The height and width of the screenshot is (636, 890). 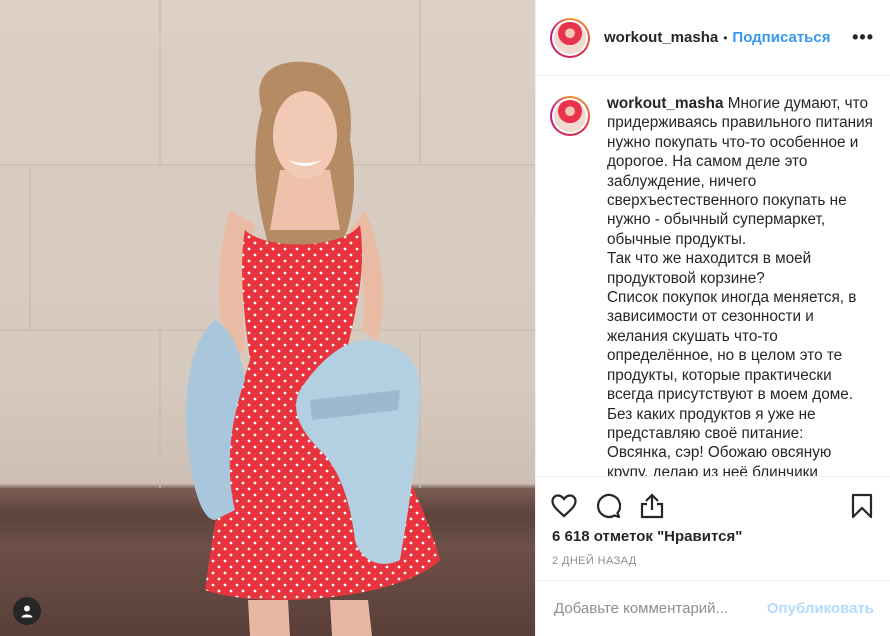 What do you see at coordinates (652, 506) in the screenshot?
I see `share-icon` at bounding box center [652, 506].